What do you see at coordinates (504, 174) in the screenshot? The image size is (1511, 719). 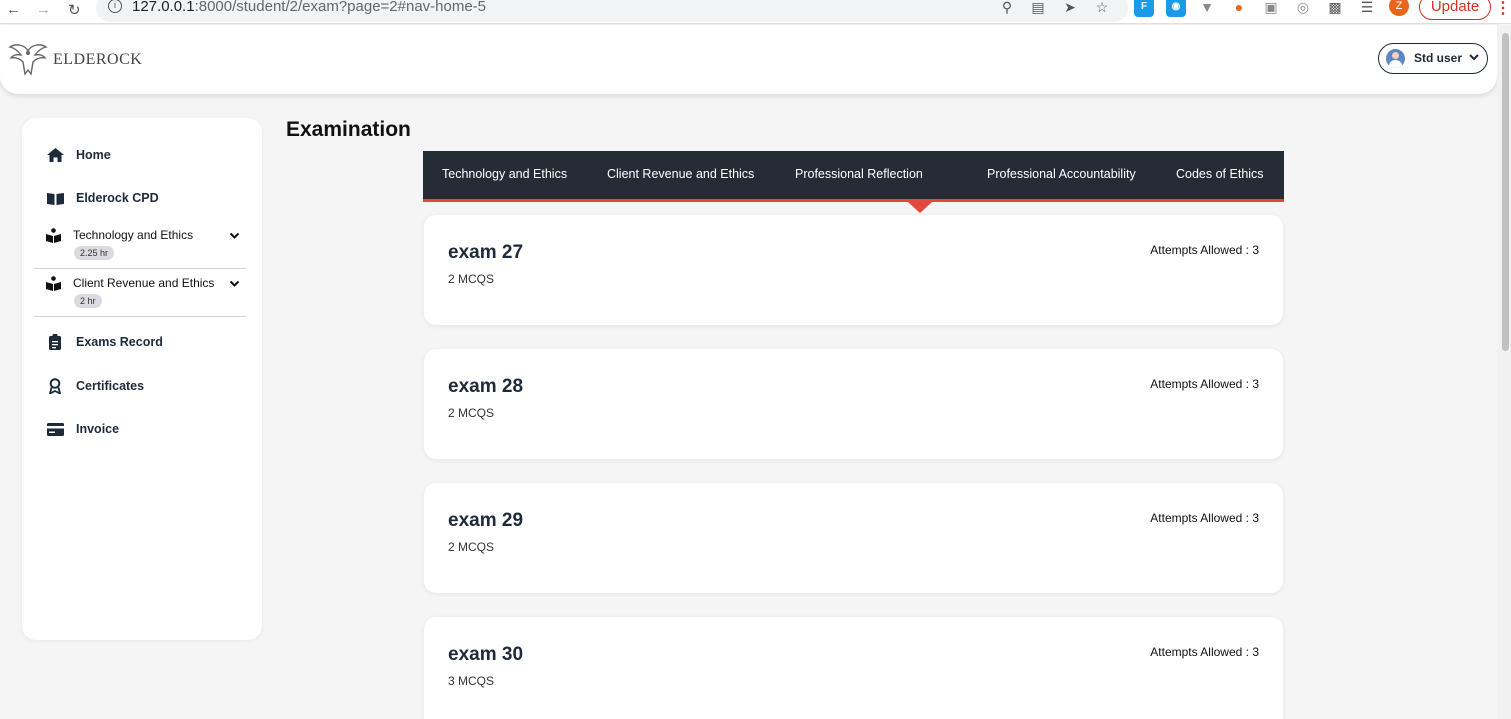 I see `tab-technology-and-ethics: Technology and Ethics` at bounding box center [504, 174].